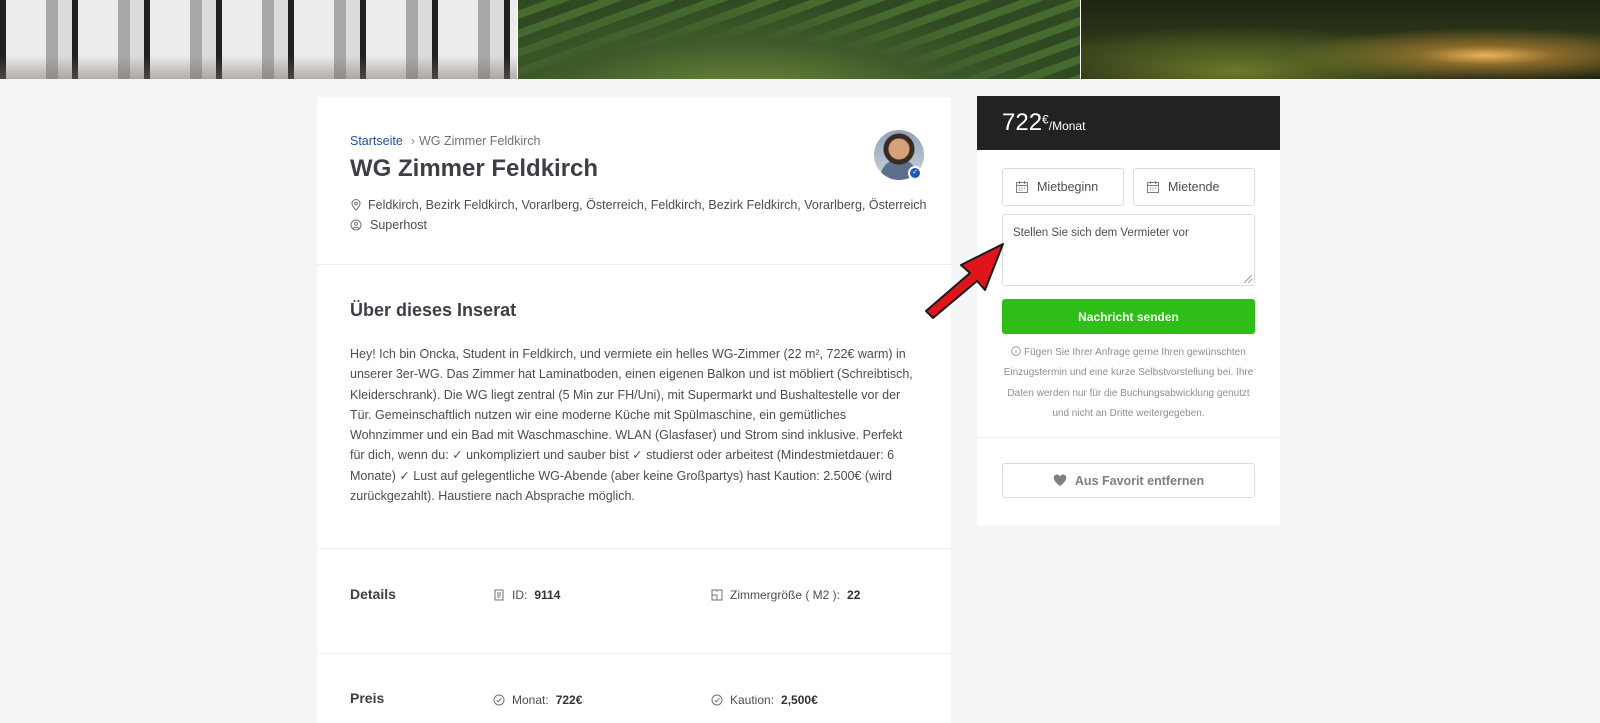 The image size is (1600, 723). I want to click on preis-label: Preis, so click(367, 698).